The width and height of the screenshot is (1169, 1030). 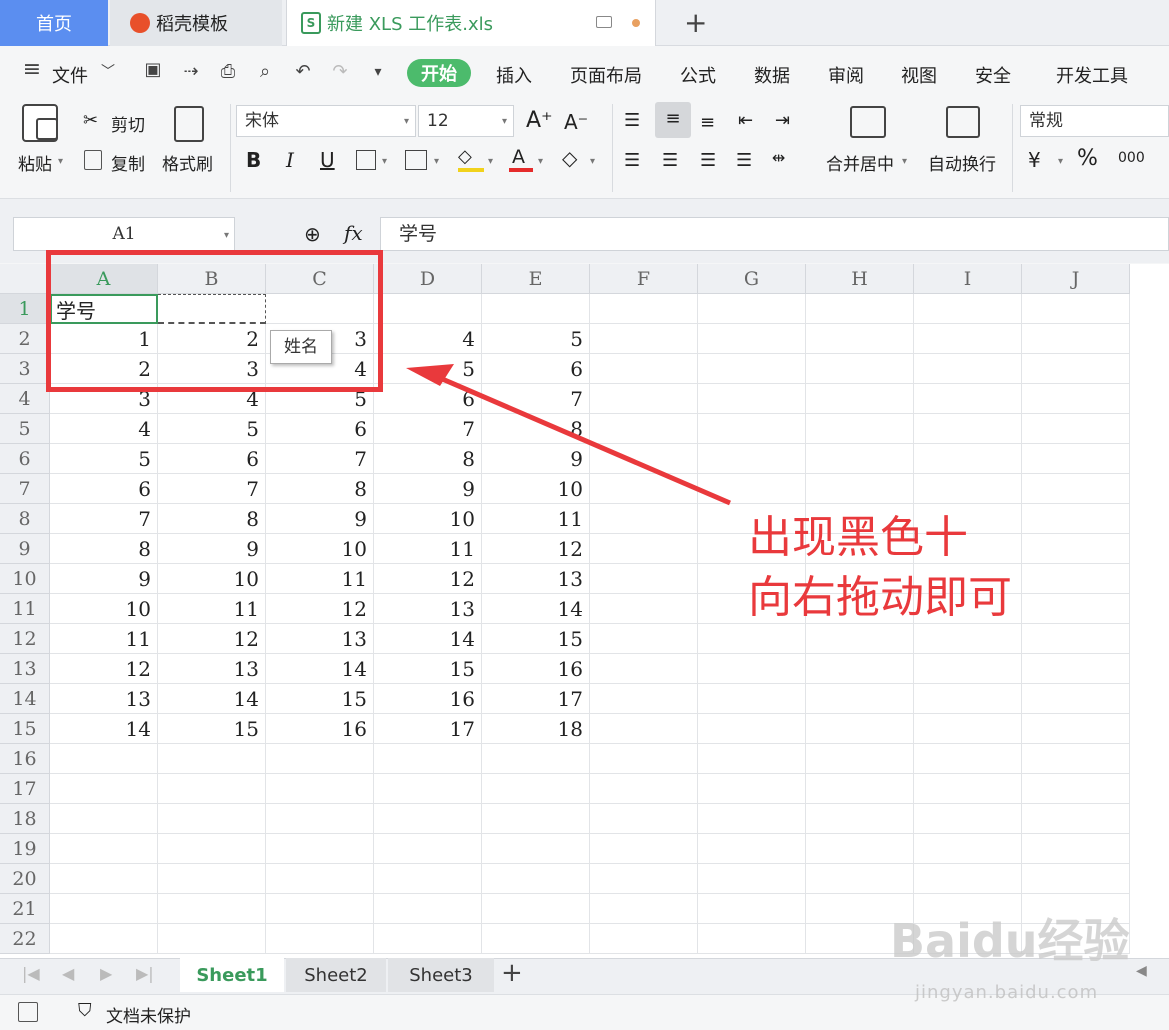 I want to click on cell-j9, so click(x=1076, y=549).